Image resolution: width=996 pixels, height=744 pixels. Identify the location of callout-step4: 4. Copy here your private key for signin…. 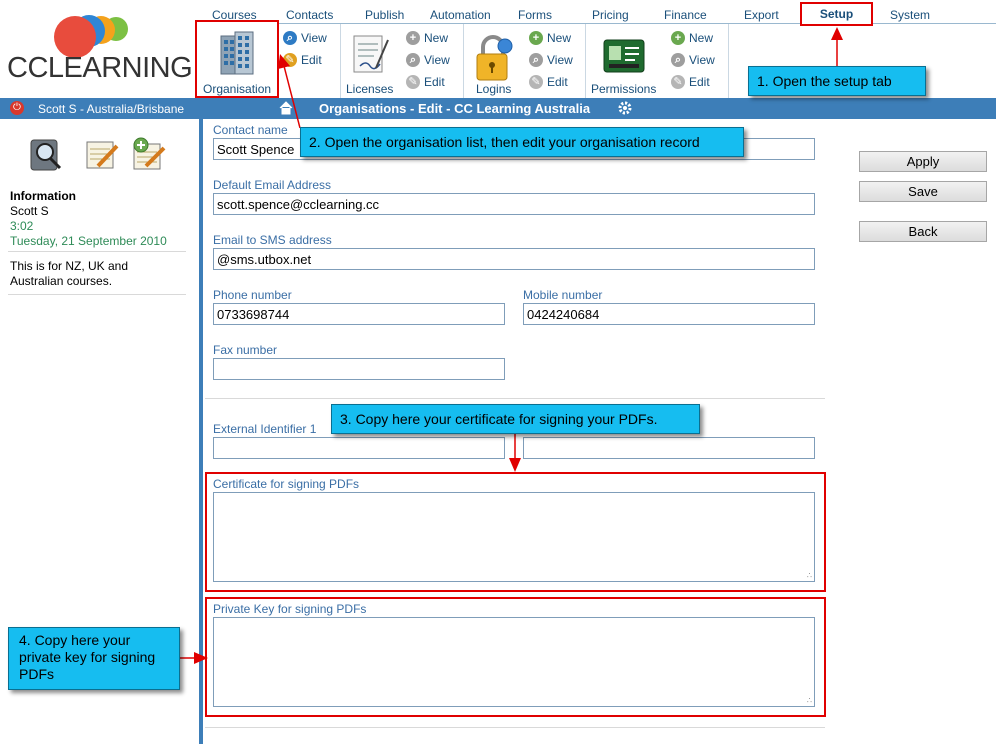
(94, 658).